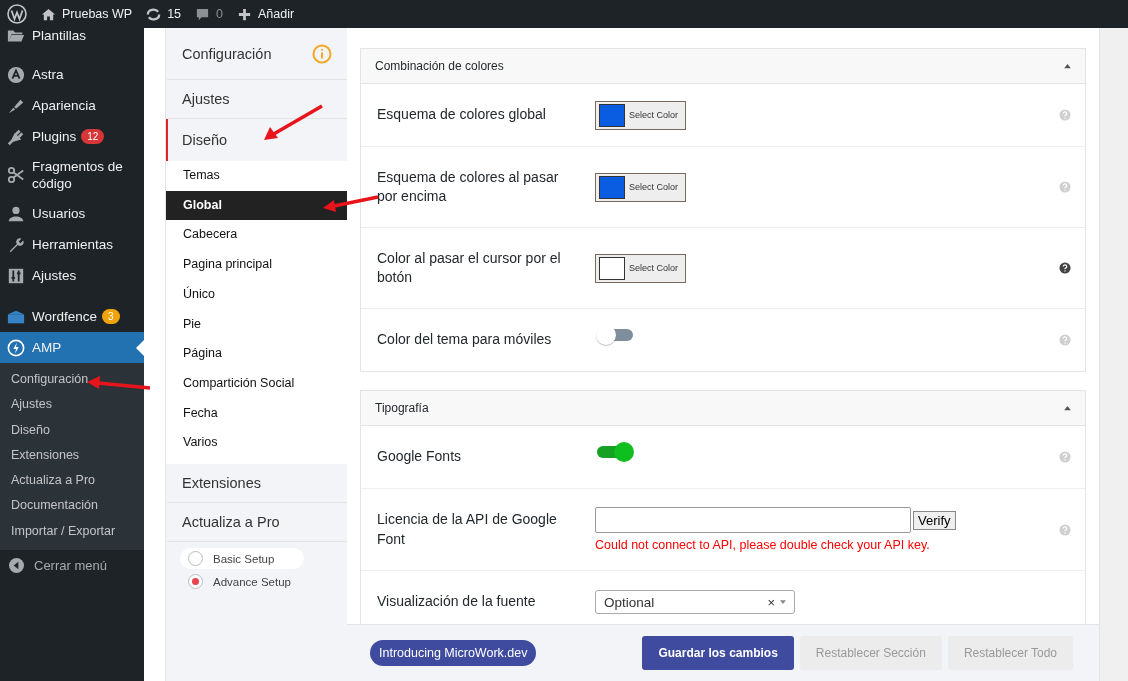  What do you see at coordinates (695, 602) in the screenshot?
I see `font-display-select: Optional ×` at bounding box center [695, 602].